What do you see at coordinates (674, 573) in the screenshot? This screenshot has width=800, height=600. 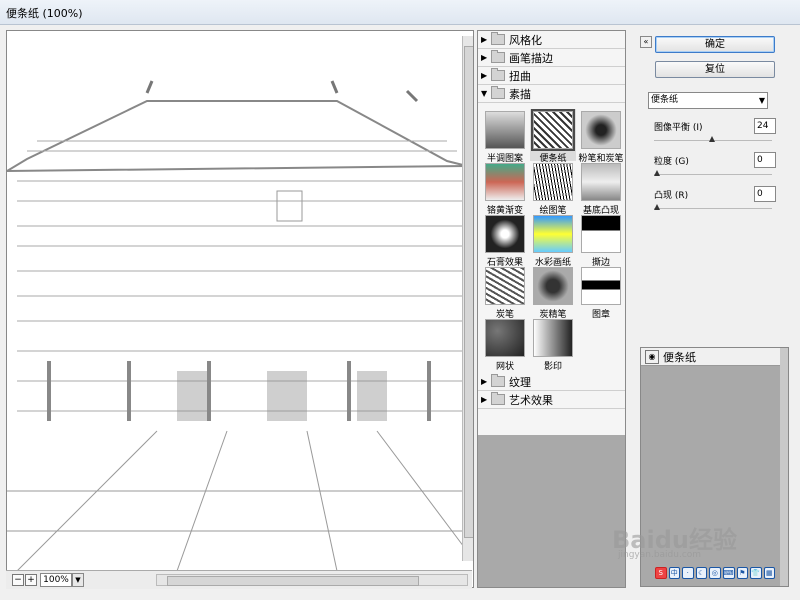 I see `ime-tool-icon: 中` at bounding box center [674, 573].